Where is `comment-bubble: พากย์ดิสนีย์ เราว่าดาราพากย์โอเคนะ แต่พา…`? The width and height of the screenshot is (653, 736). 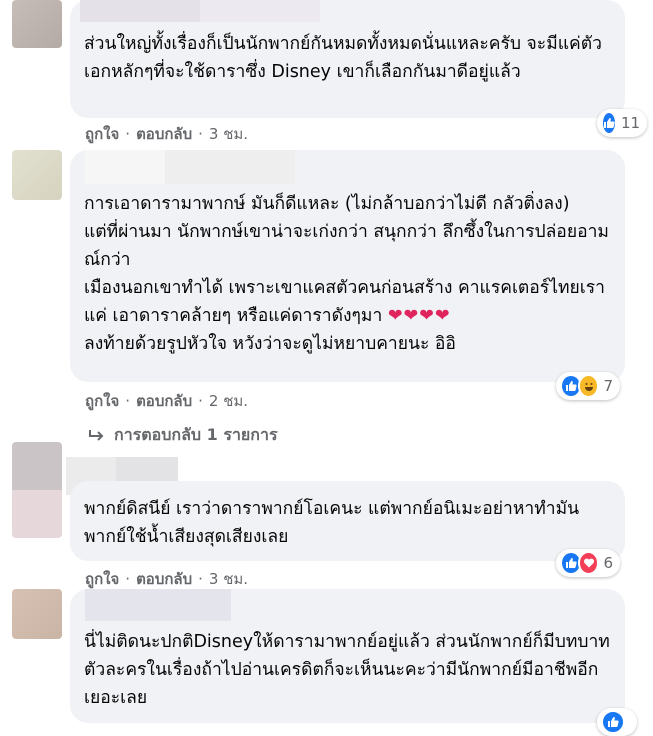 comment-bubble: พากย์ดิสนีย์ เราว่าดาราพากย์โอเคนะ แต่พา… is located at coordinates (347, 521).